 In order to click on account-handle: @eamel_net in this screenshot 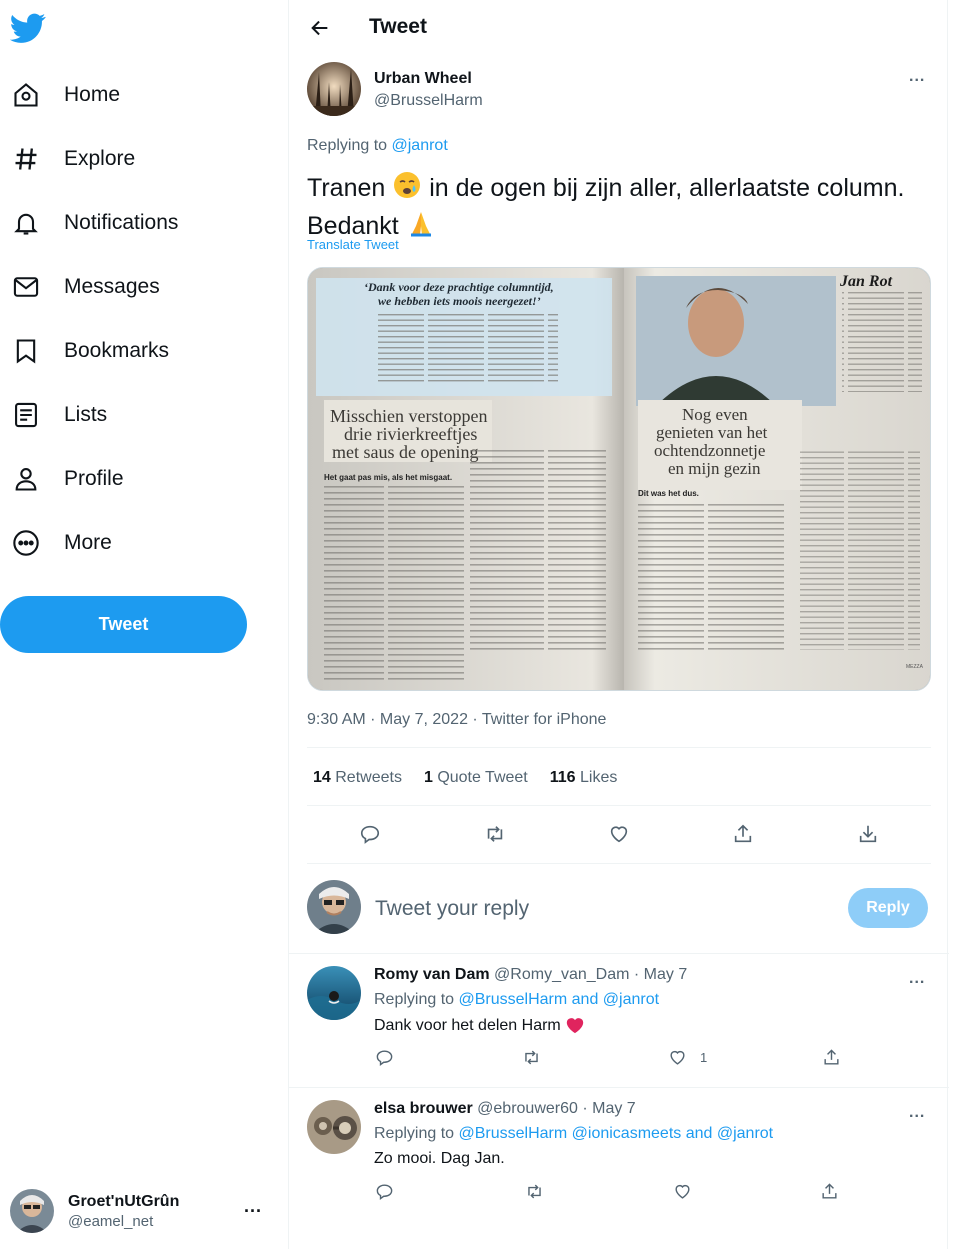, I will do `click(111, 1221)`.